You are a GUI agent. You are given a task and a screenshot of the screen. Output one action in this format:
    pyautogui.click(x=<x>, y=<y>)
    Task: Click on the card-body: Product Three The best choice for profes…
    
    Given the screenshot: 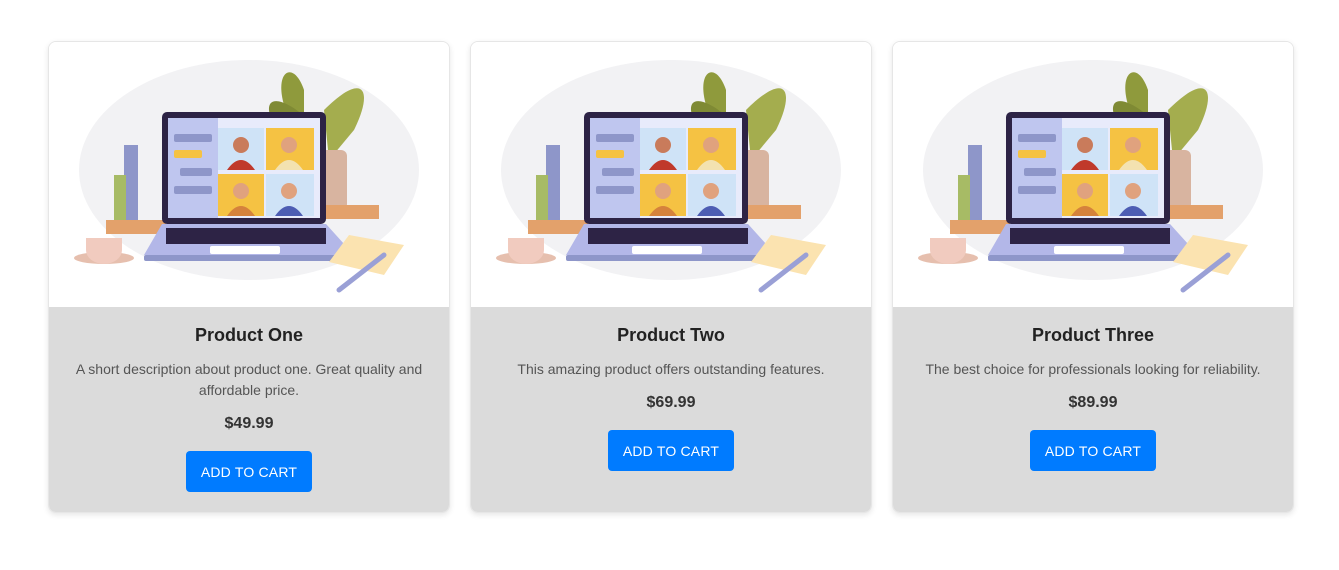 What is the action you would take?
    pyautogui.click(x=1093, y=409)
    